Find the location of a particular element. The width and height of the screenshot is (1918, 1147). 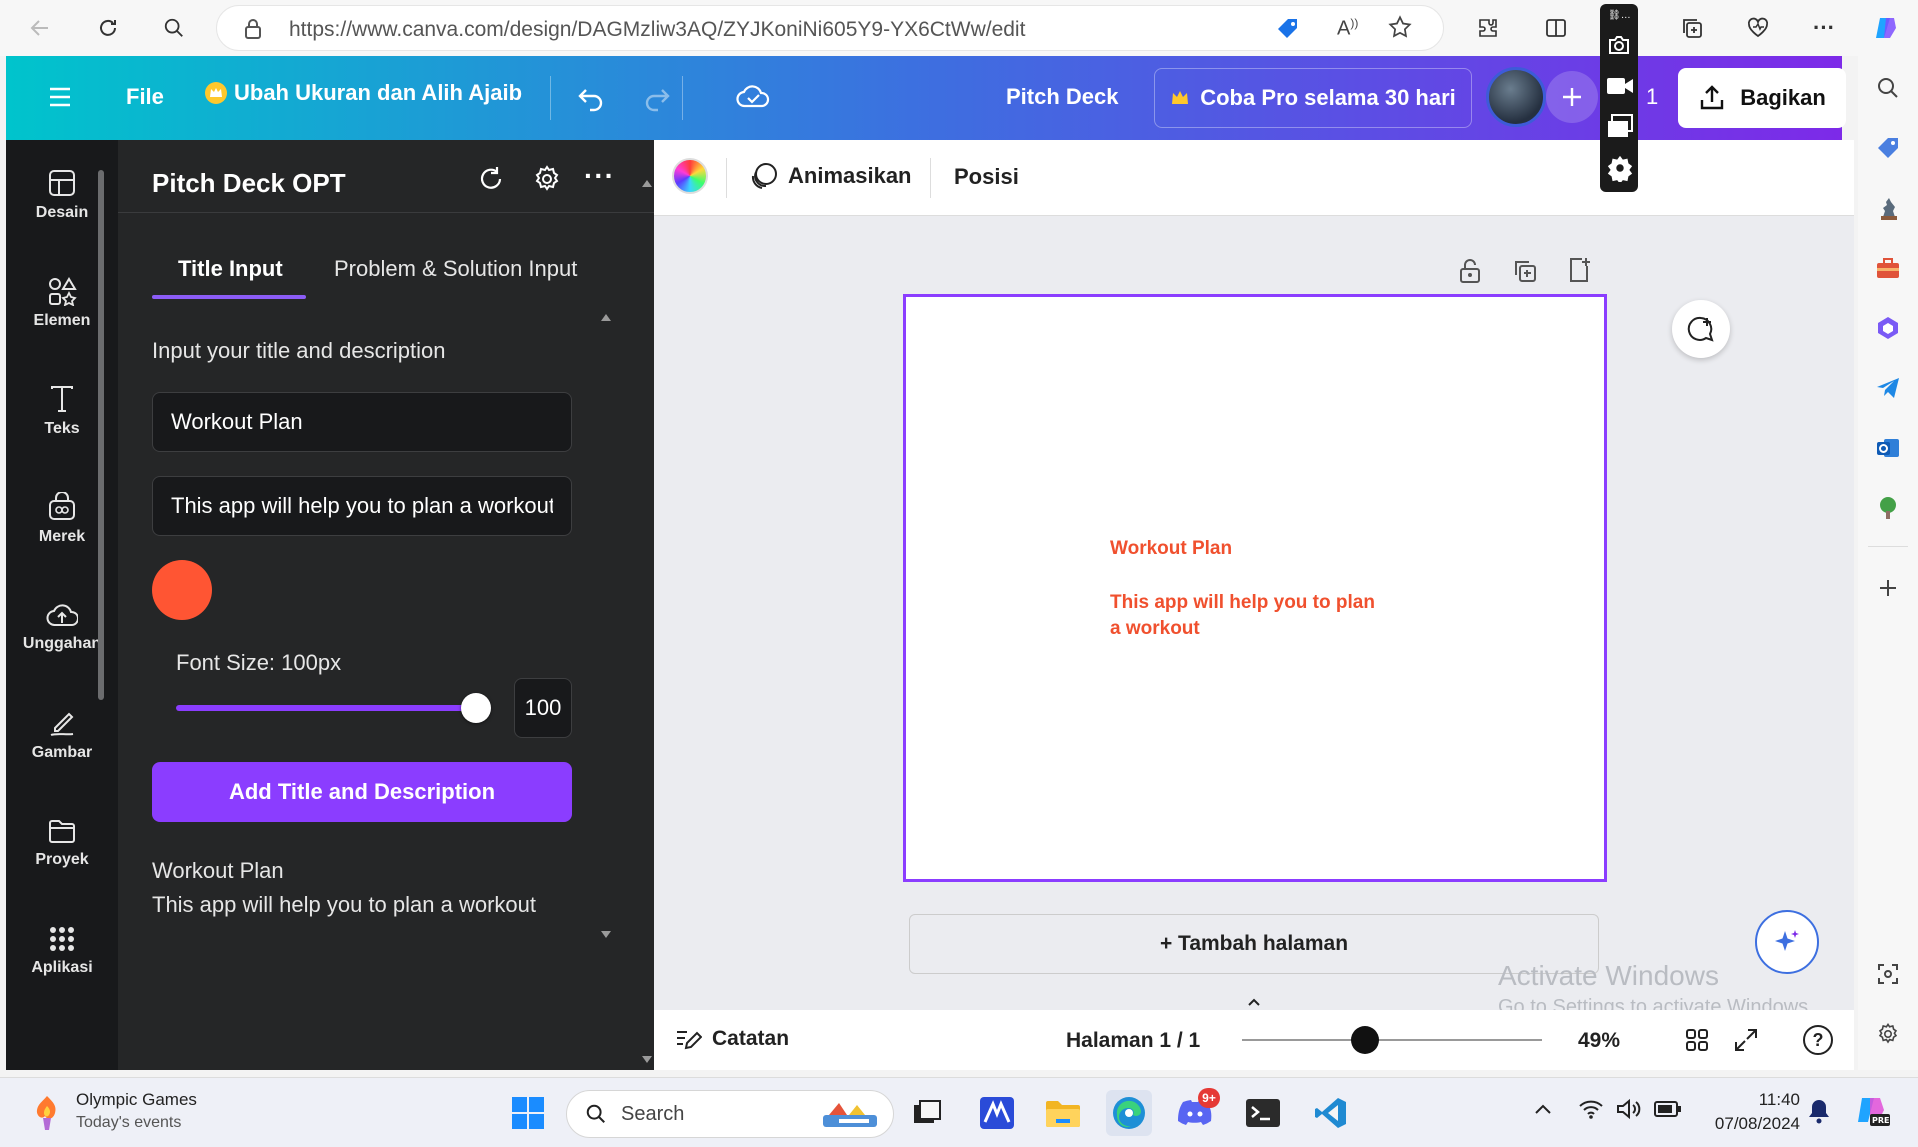

screenshot-capture-icon is located at coordinates (1888, 974).